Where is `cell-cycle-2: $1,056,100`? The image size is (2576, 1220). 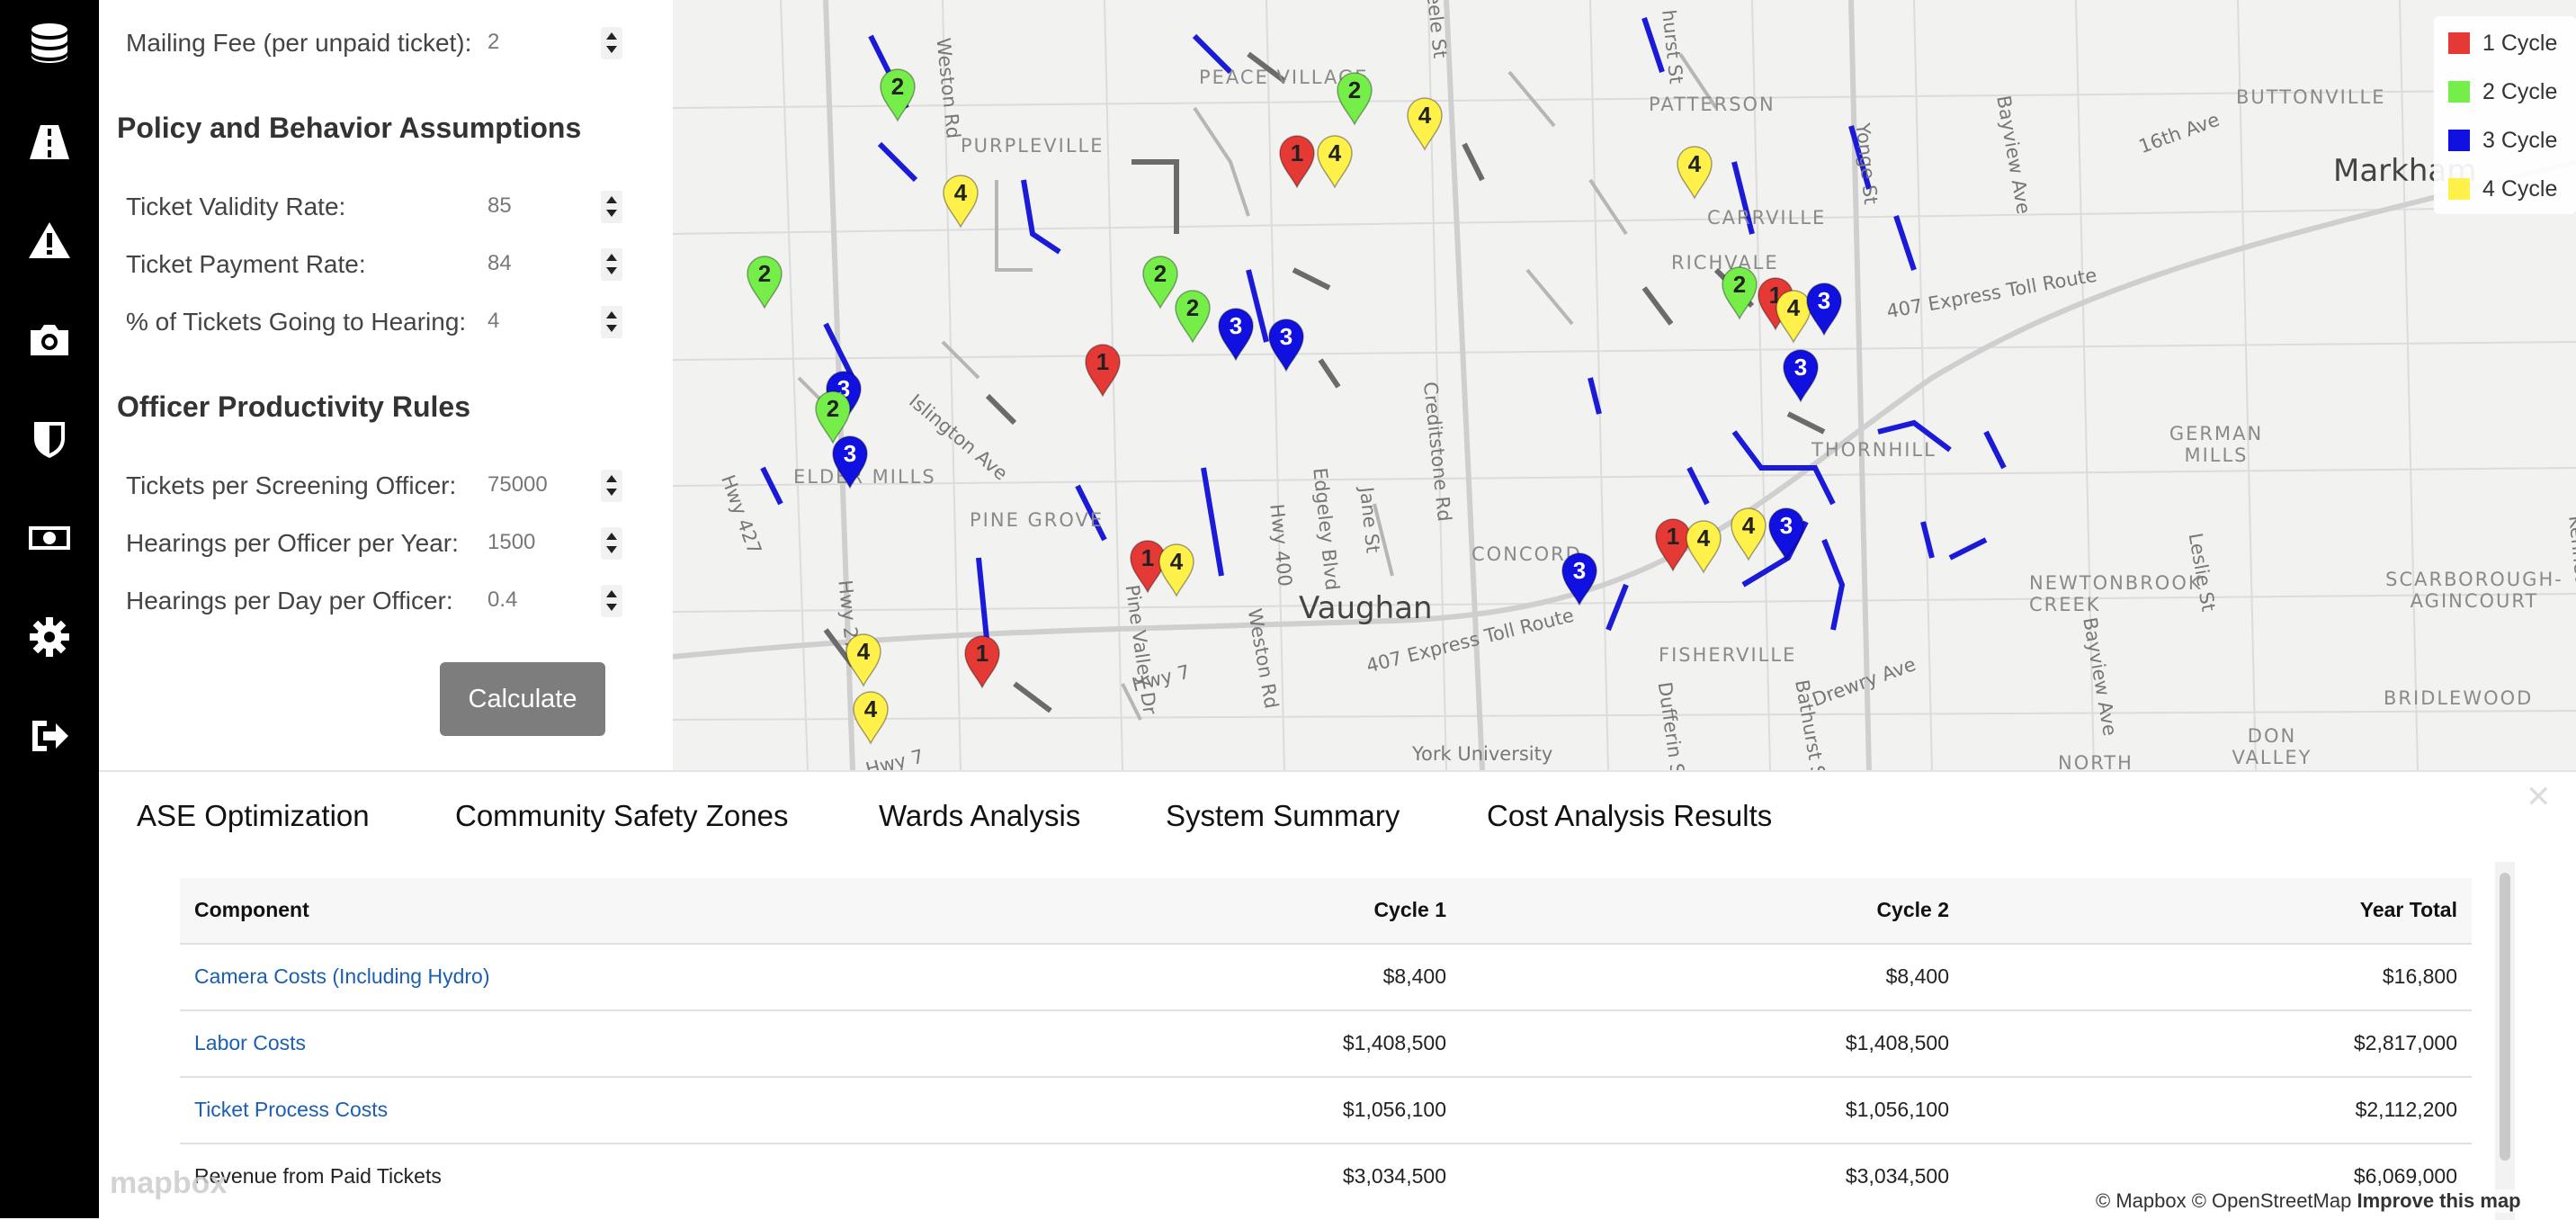
cell-cycle-2: $1,056,100 is located at coordinates (1897, 1109).